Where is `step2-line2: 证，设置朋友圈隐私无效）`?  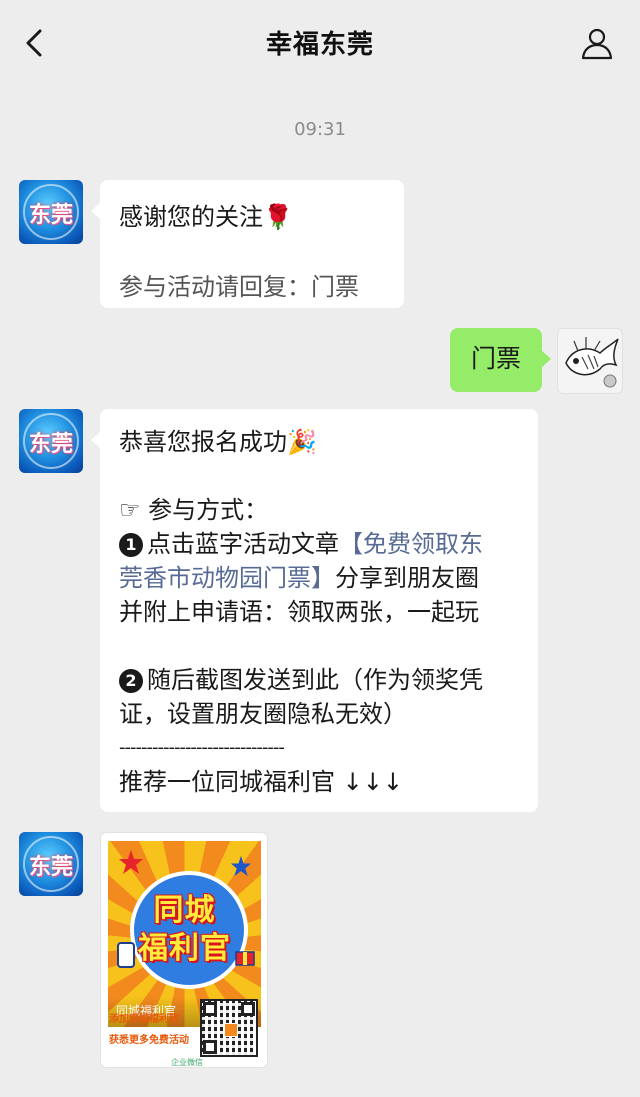 step2-line2: 证，设置朋友圈隐私无效） is located at coordinates (263, 714).